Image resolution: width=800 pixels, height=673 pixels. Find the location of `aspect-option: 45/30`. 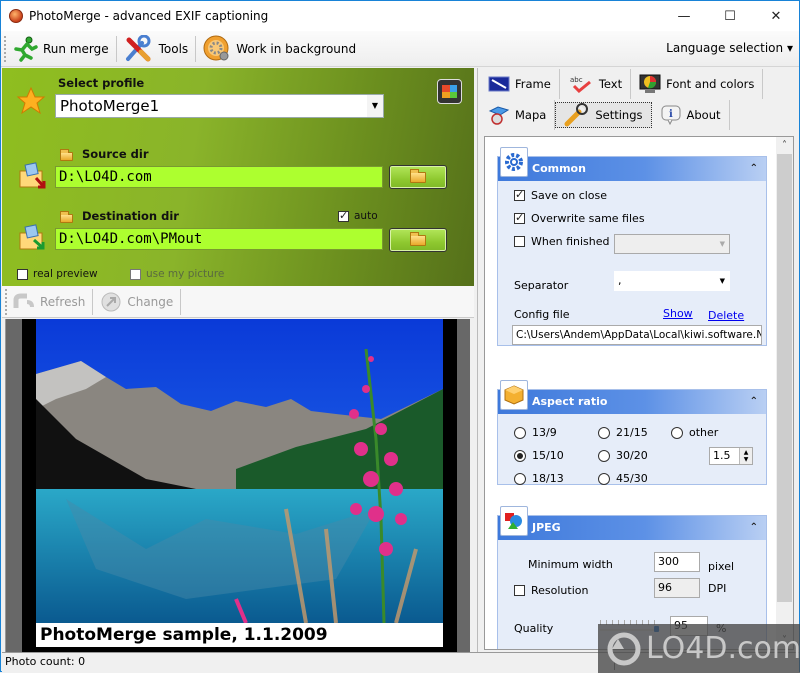

aspect-option: 45/30 is located at coordinates (623, 478).